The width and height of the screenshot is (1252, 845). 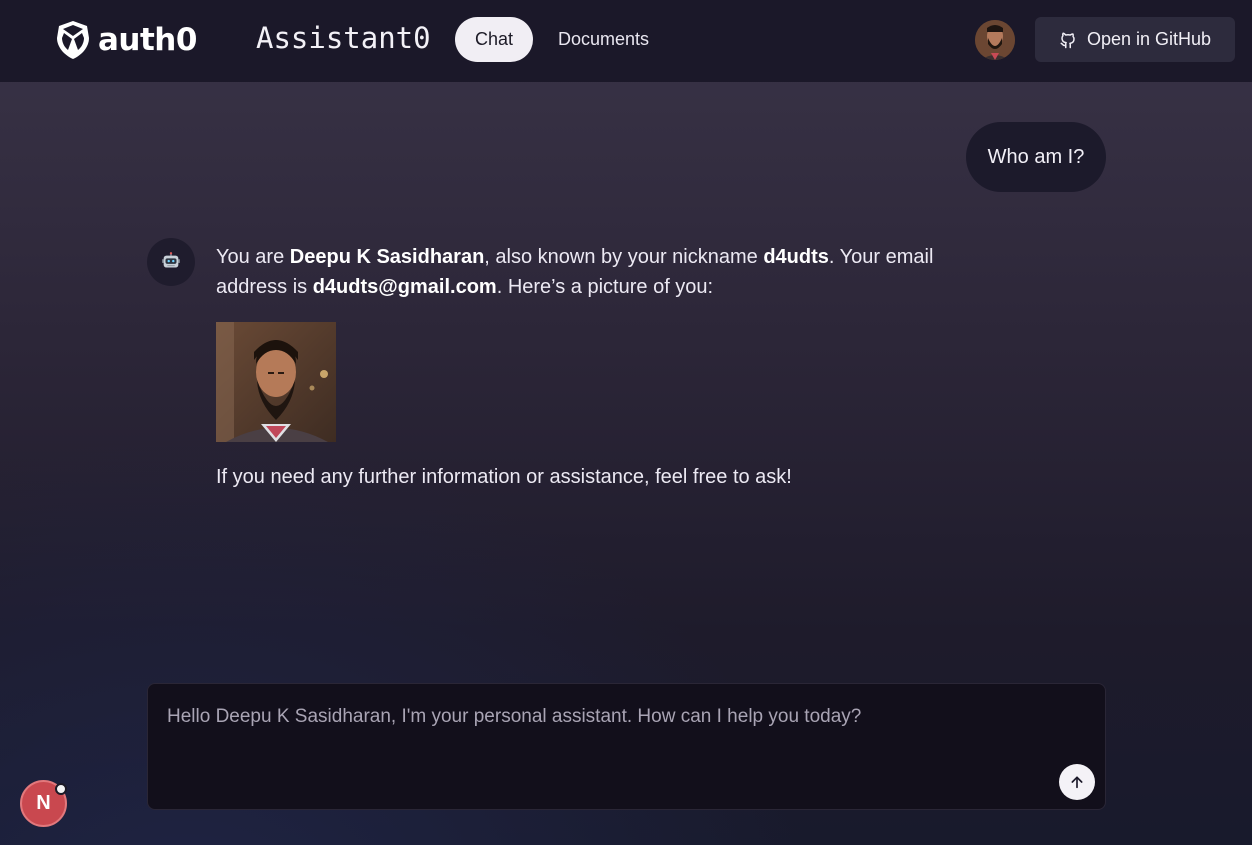 I want to click on user-avatar, so click(x=995, y=40).